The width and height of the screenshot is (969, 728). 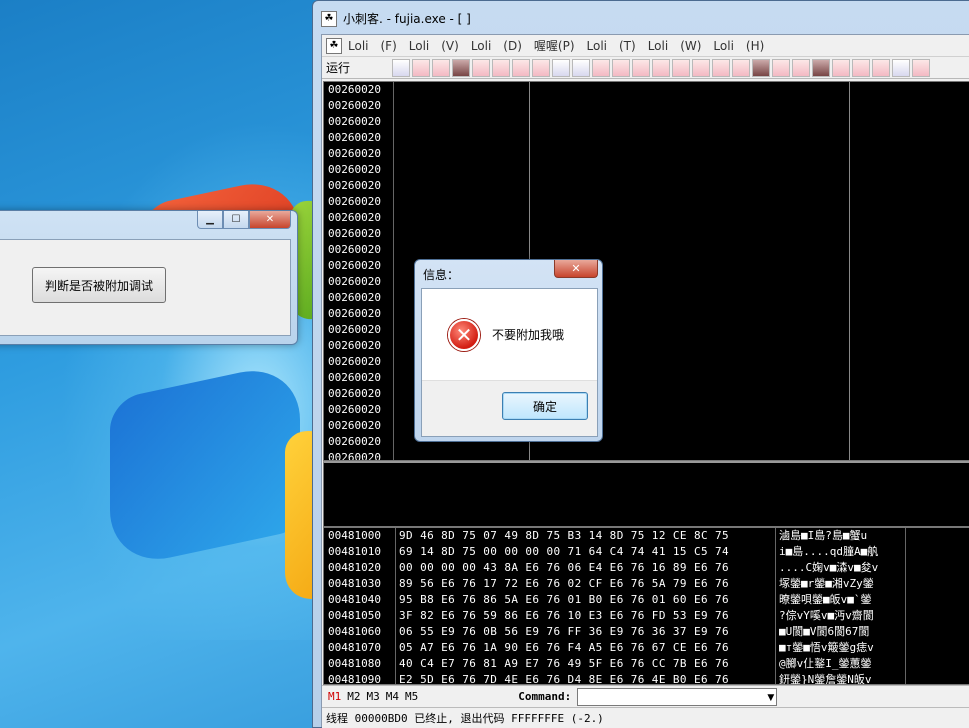 I want to click on maximize-button: ☐, so click(x=236, y=220).